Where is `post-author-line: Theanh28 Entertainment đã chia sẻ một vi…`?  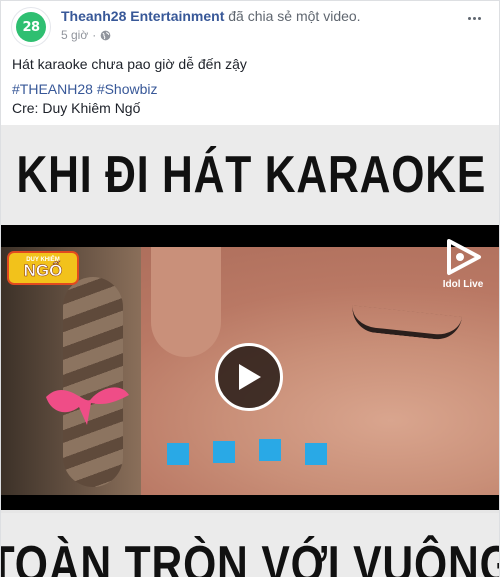 post-author-line: Theanh28 Entertainment đã chia sẻ một vi… is located at coordinates (211, 16).